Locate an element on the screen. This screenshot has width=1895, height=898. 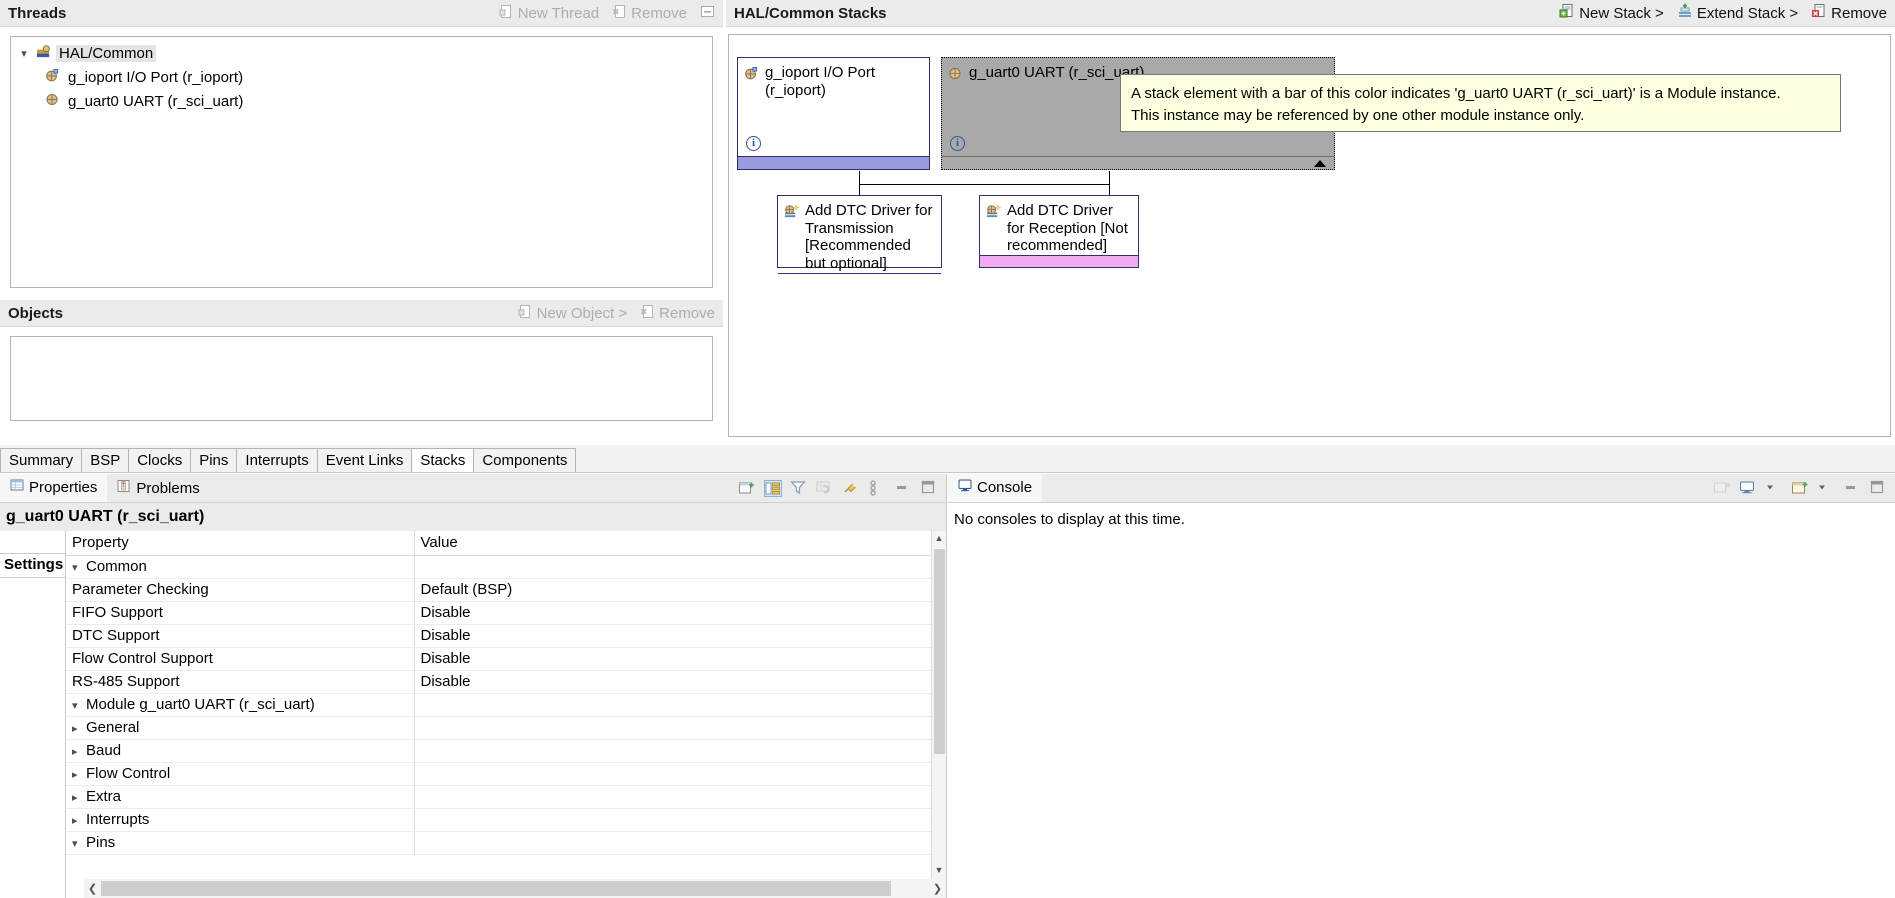
view-tab-properties: Properties is located at coordinates (54, 488).